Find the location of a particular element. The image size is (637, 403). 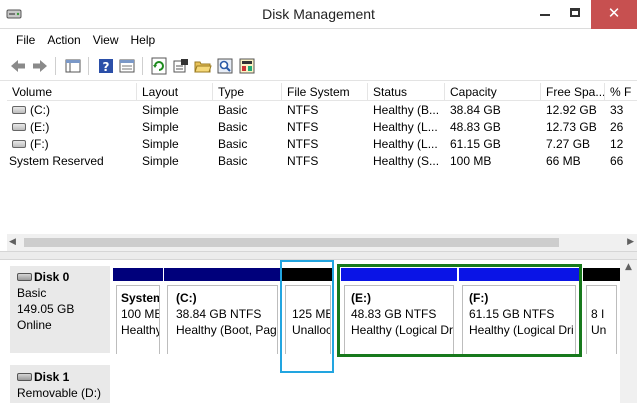

capacity-cell: 48.83 GB is located at coordinates (475, 127).